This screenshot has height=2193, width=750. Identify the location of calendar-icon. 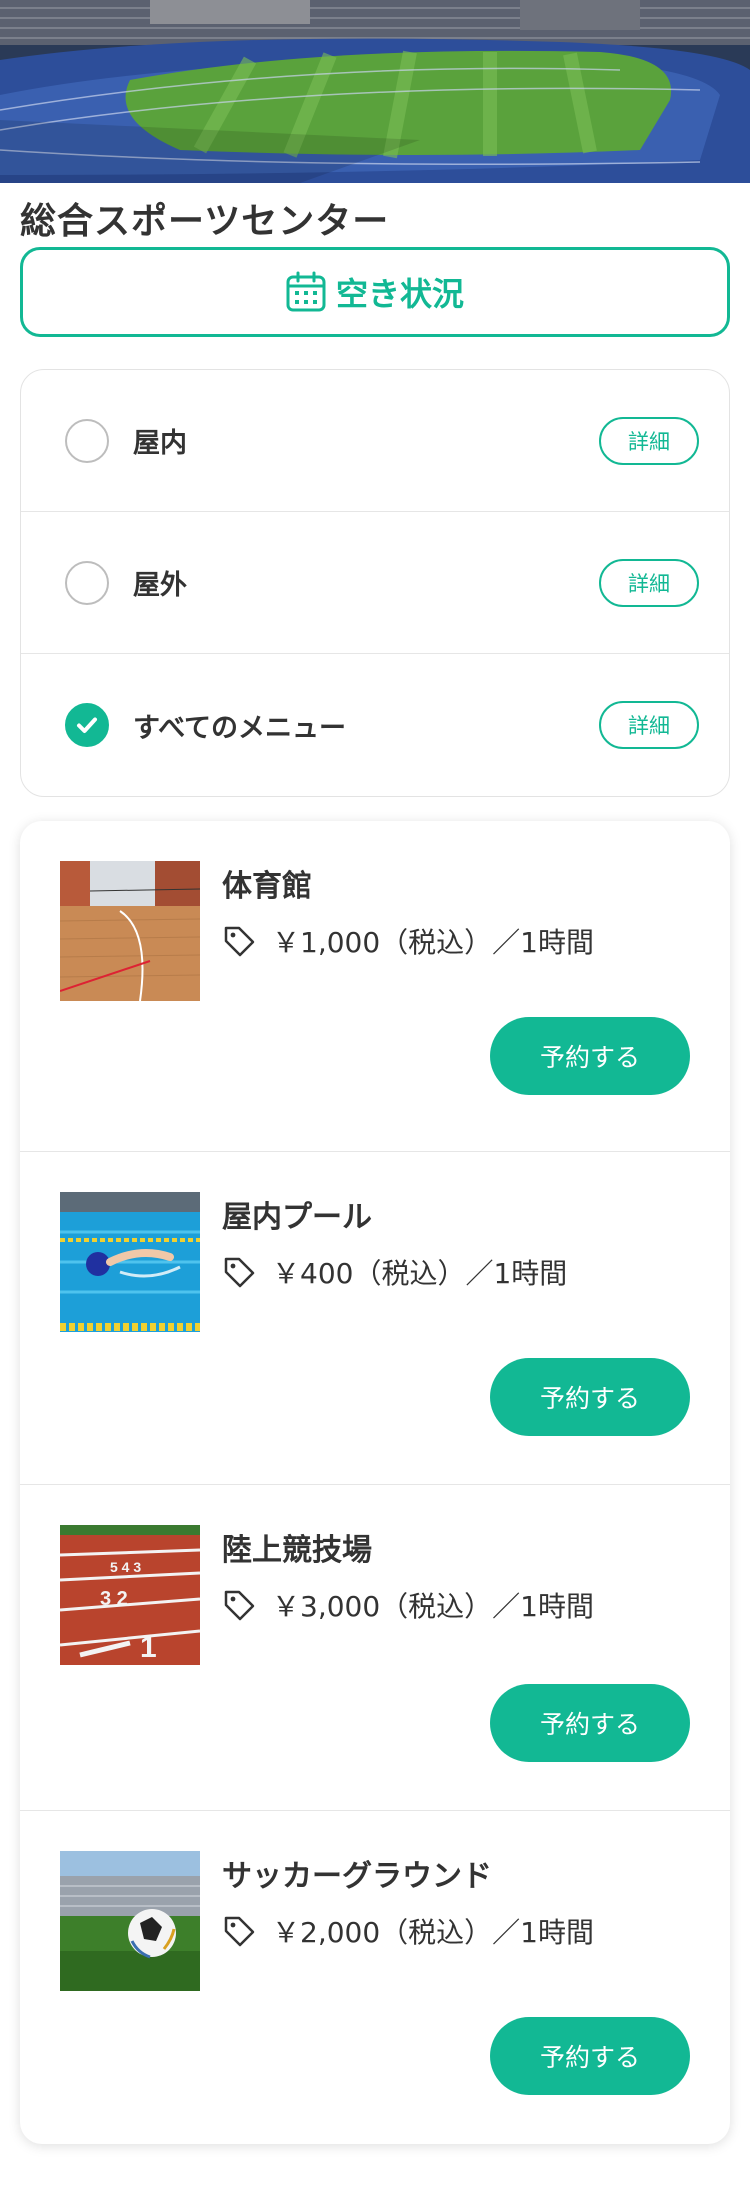
(306, 291).